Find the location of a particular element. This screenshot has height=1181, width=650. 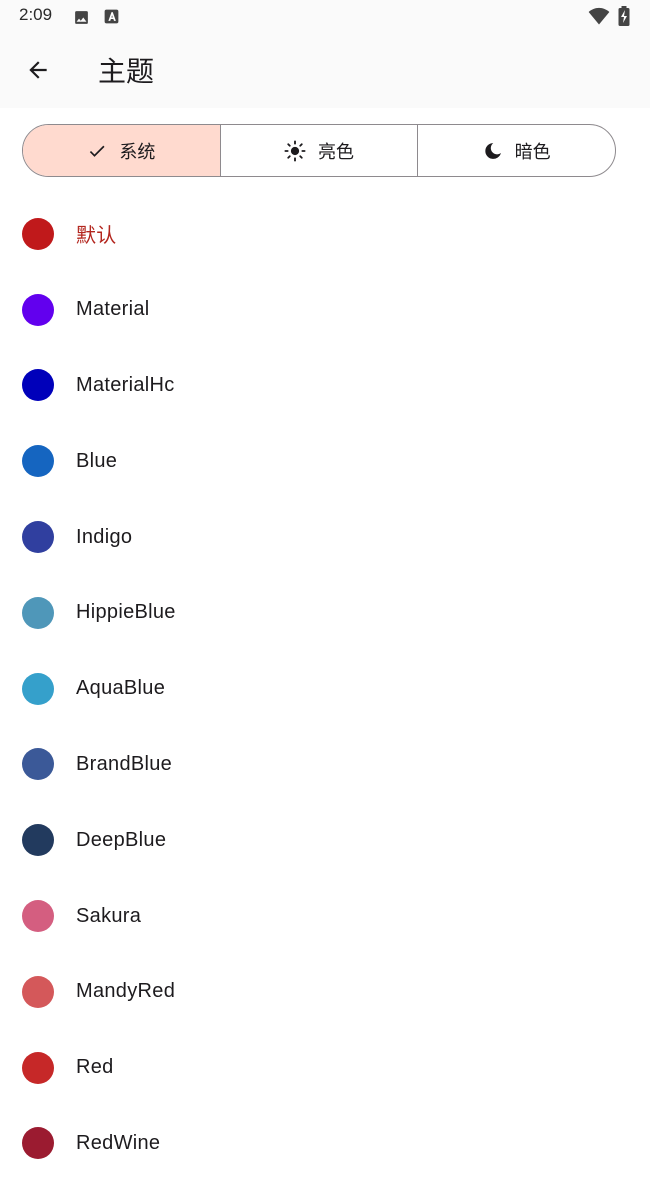

theme-item-materialhc: MaterialHc is located at coordinates (325, 386).